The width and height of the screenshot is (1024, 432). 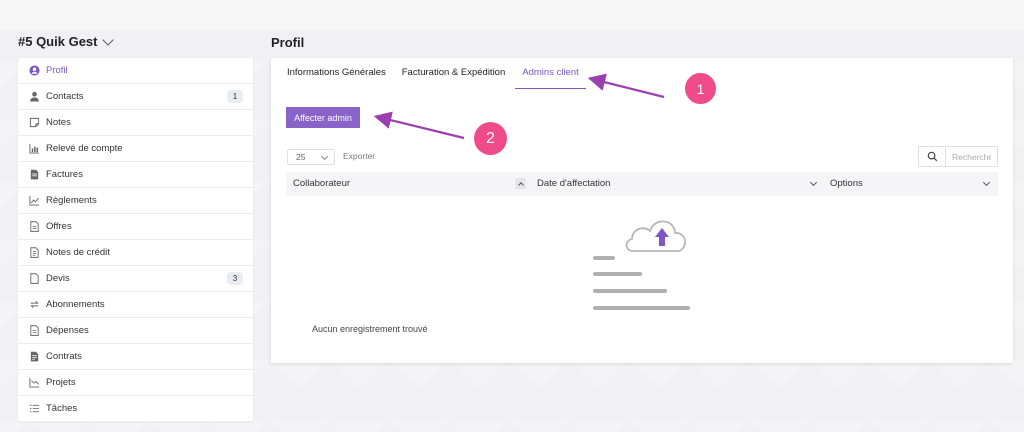 I want to click on user-circle-icon, so click(x=34, y=71).